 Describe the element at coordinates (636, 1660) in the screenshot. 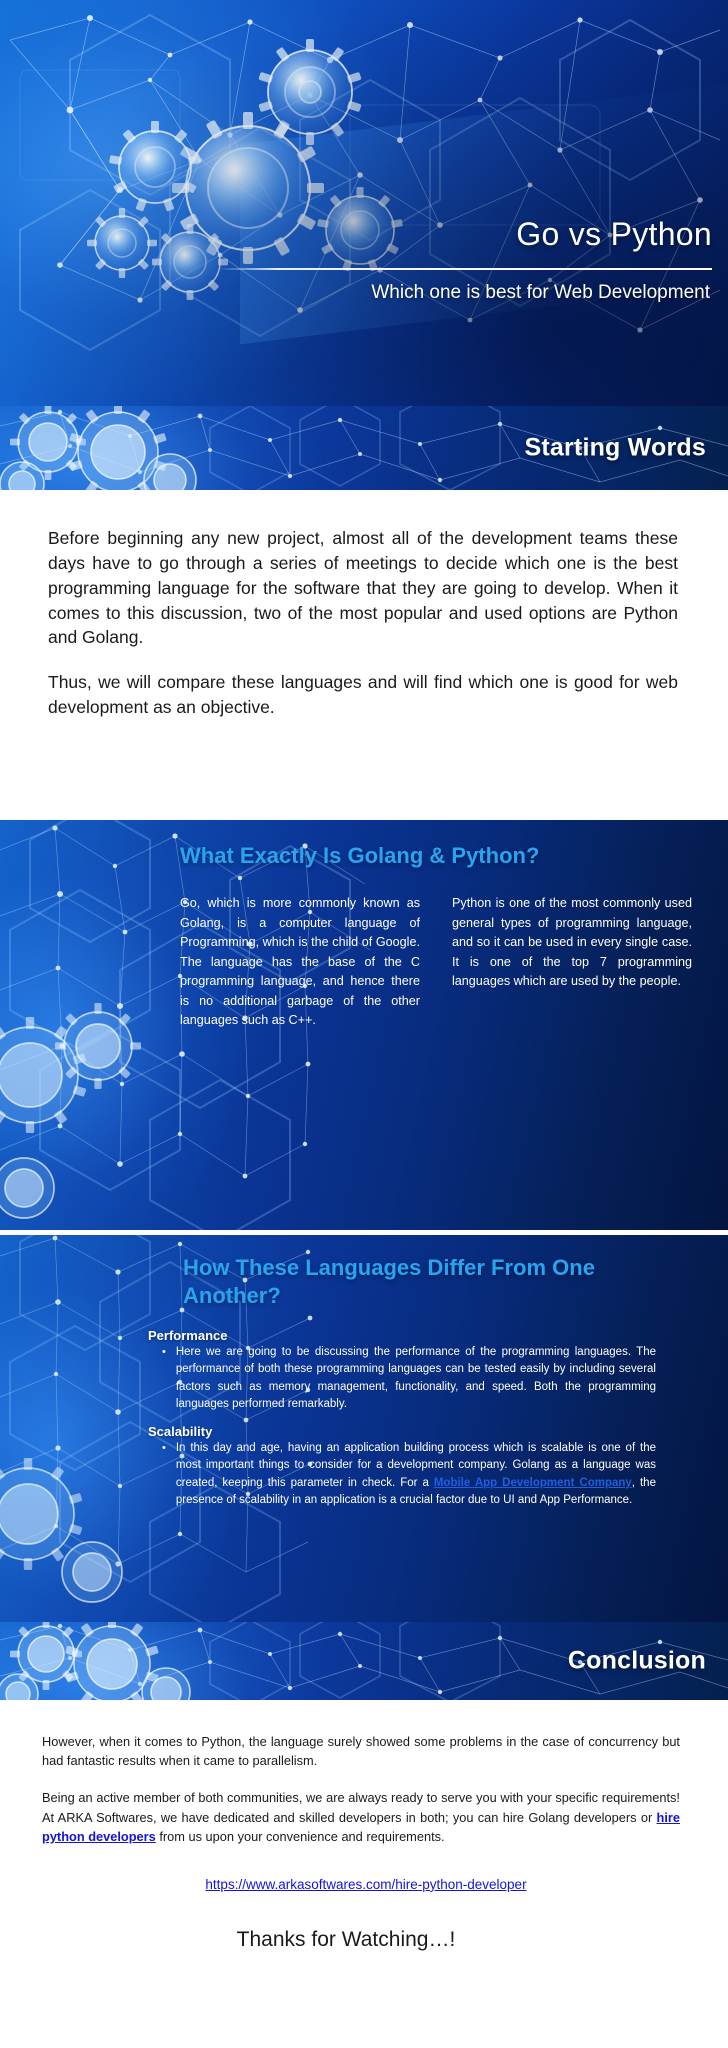

I see `banner-title-conclusion: Conclusion` at that location.